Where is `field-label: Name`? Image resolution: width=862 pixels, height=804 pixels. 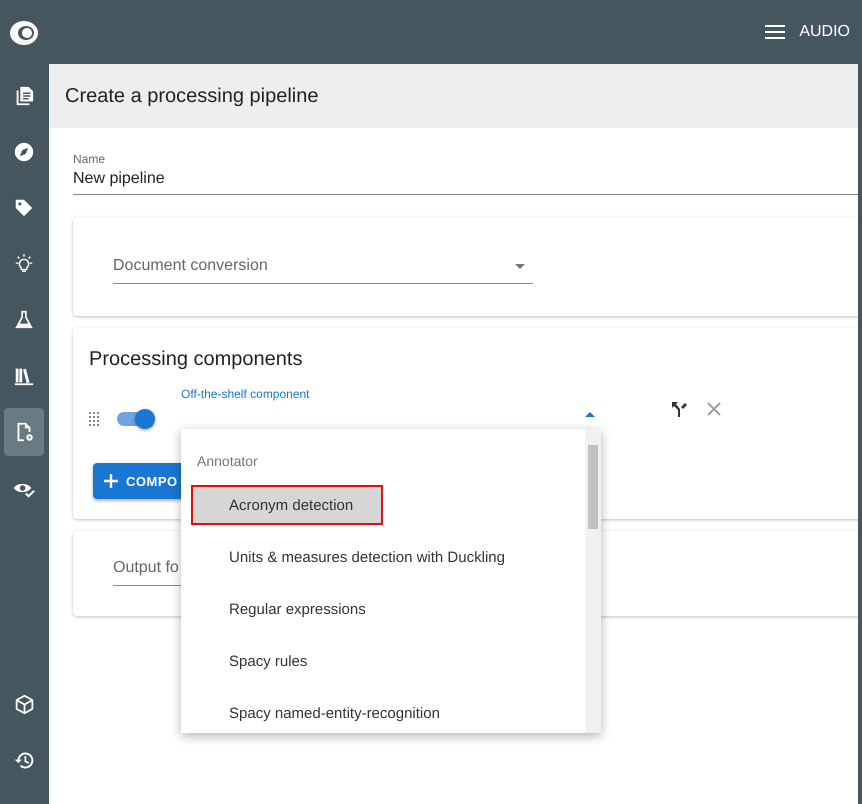
field-label: Name is located at coordinates (89, 159).